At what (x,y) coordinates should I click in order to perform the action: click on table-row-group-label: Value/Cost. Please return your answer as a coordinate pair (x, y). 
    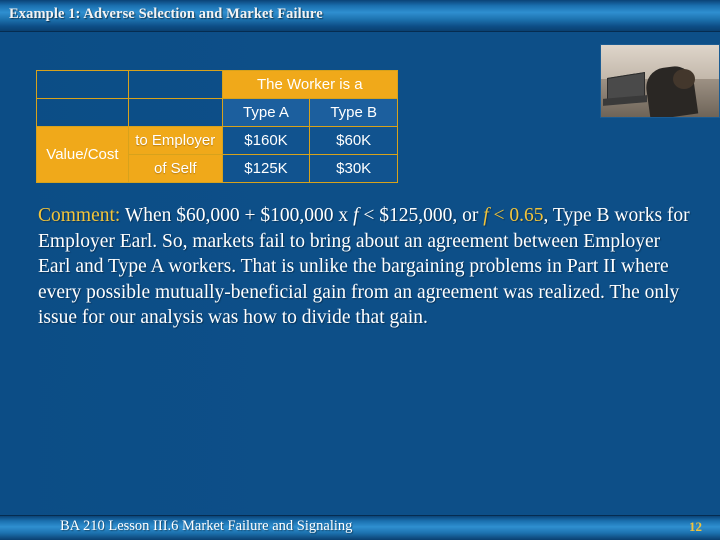
    Looking at the image, I should click on (82, 154).